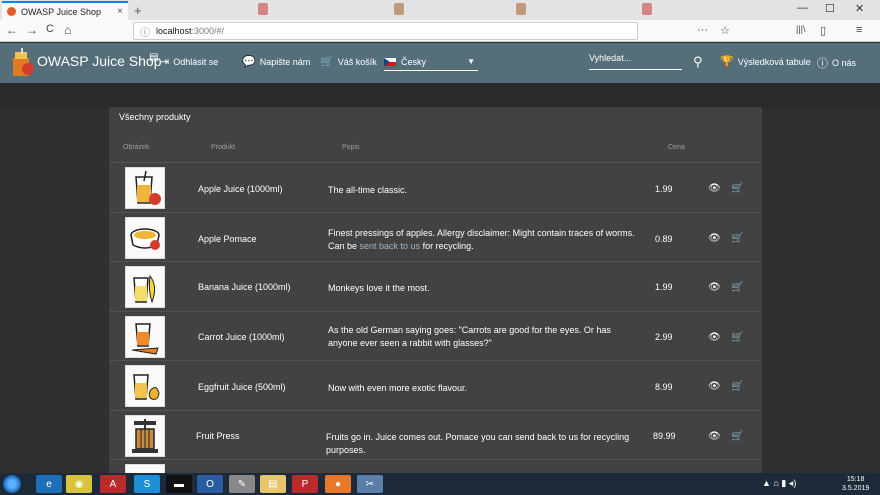 Image resolution: width=880 pixels, height=495 pixels. What do you see at coordinates (855, 484) in the screenshot?
I see `taskbar-clock: 15:18 3.5.2019` at bounding box center [855, 484].